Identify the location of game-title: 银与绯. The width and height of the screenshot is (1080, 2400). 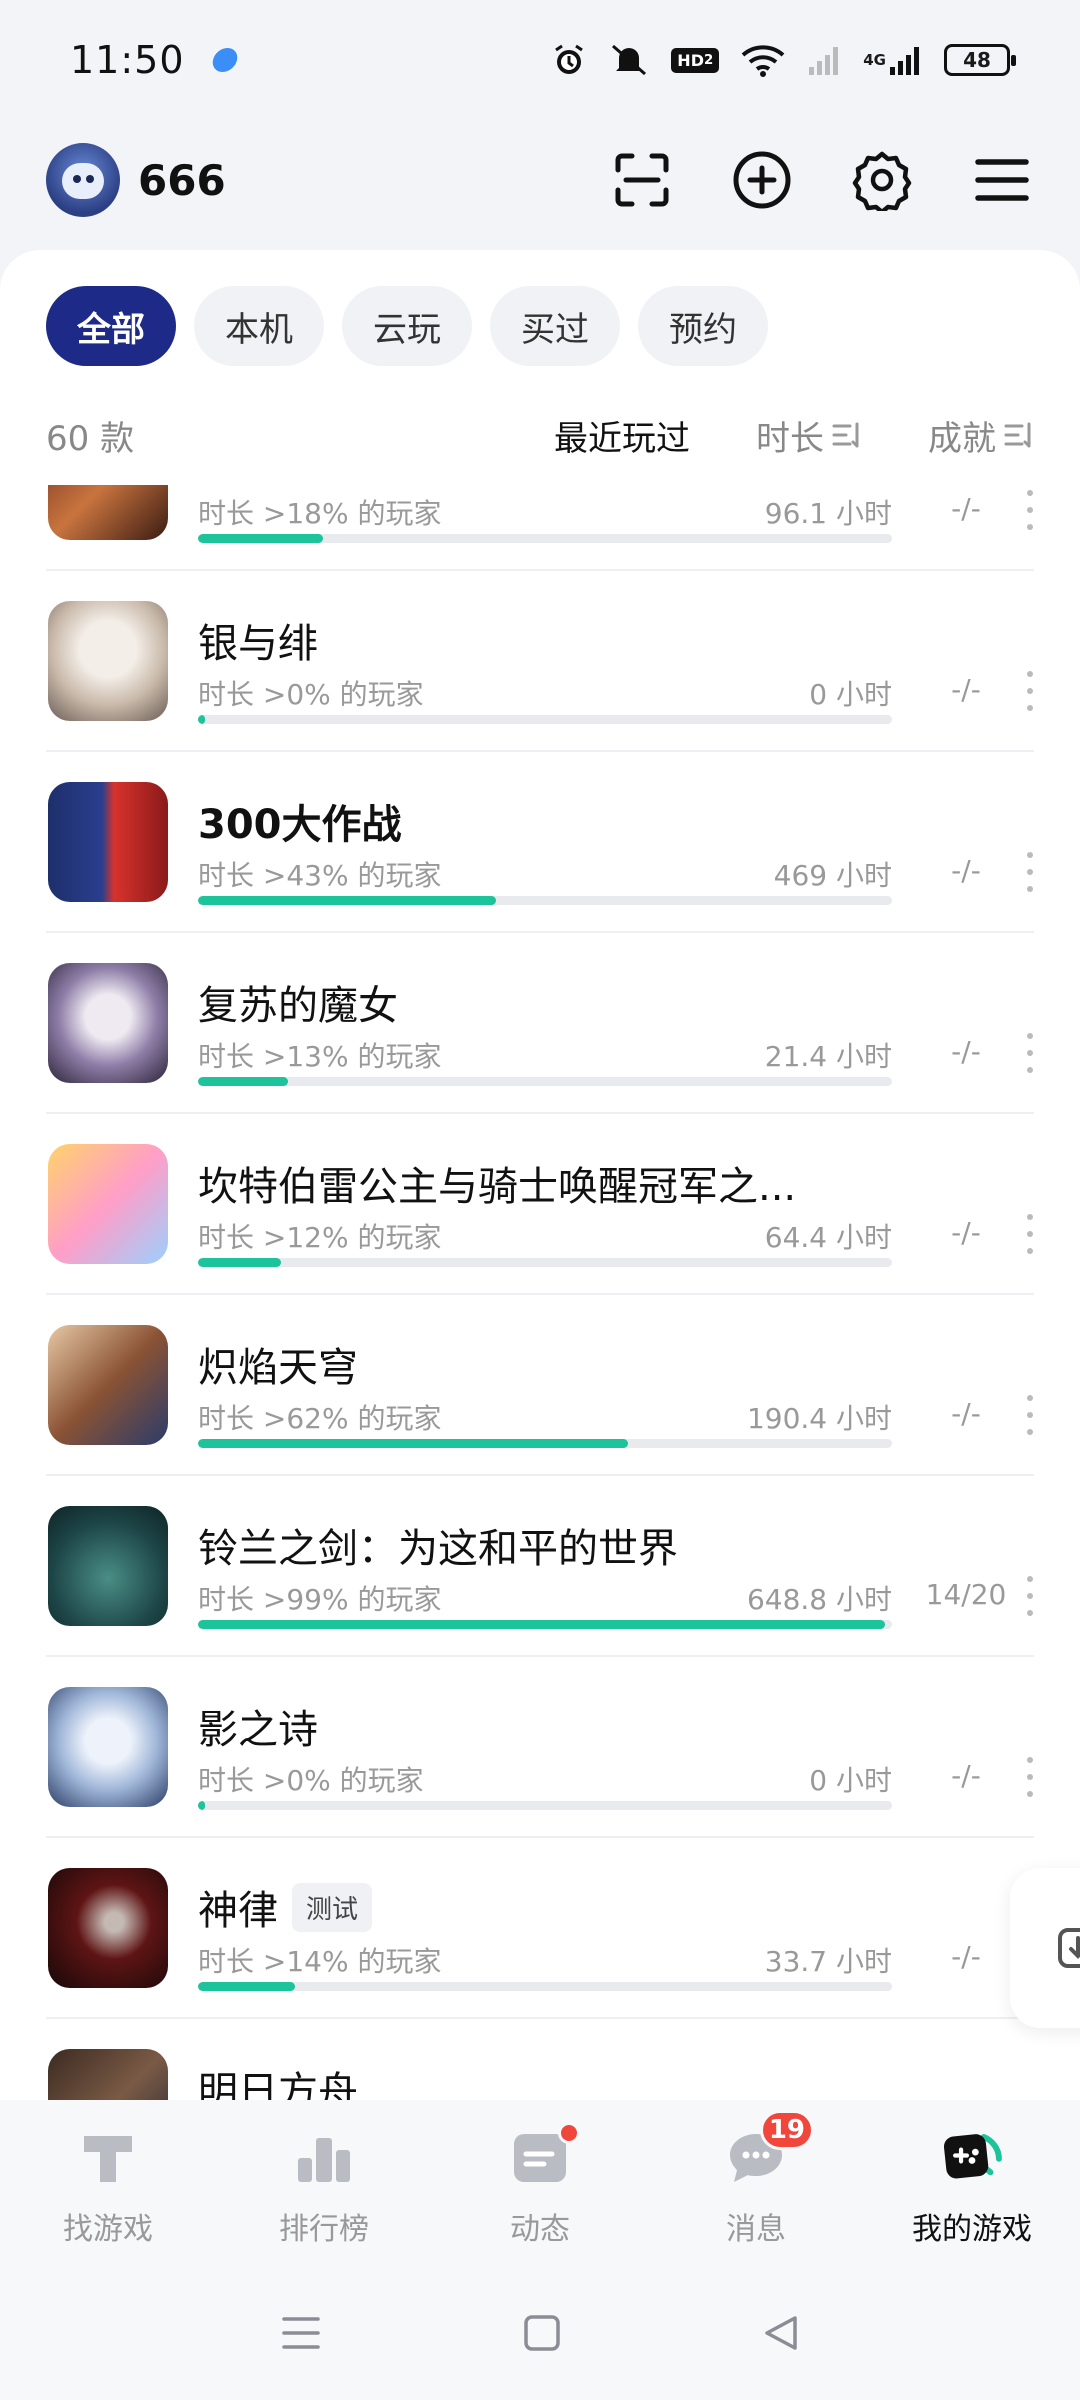
(258, 640).